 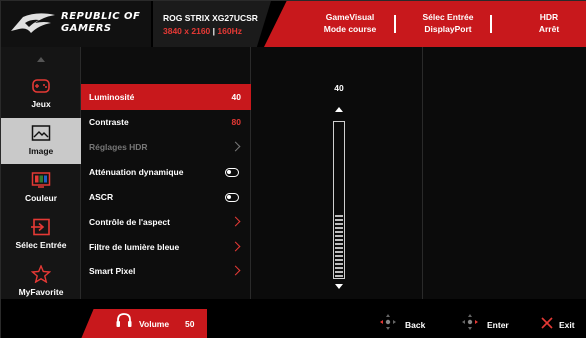 What do you see at coordinates (166, 97) in the screenshot?
I see `menu-item-luminosite: Luminosité 40` at bounding box center [166, 97].